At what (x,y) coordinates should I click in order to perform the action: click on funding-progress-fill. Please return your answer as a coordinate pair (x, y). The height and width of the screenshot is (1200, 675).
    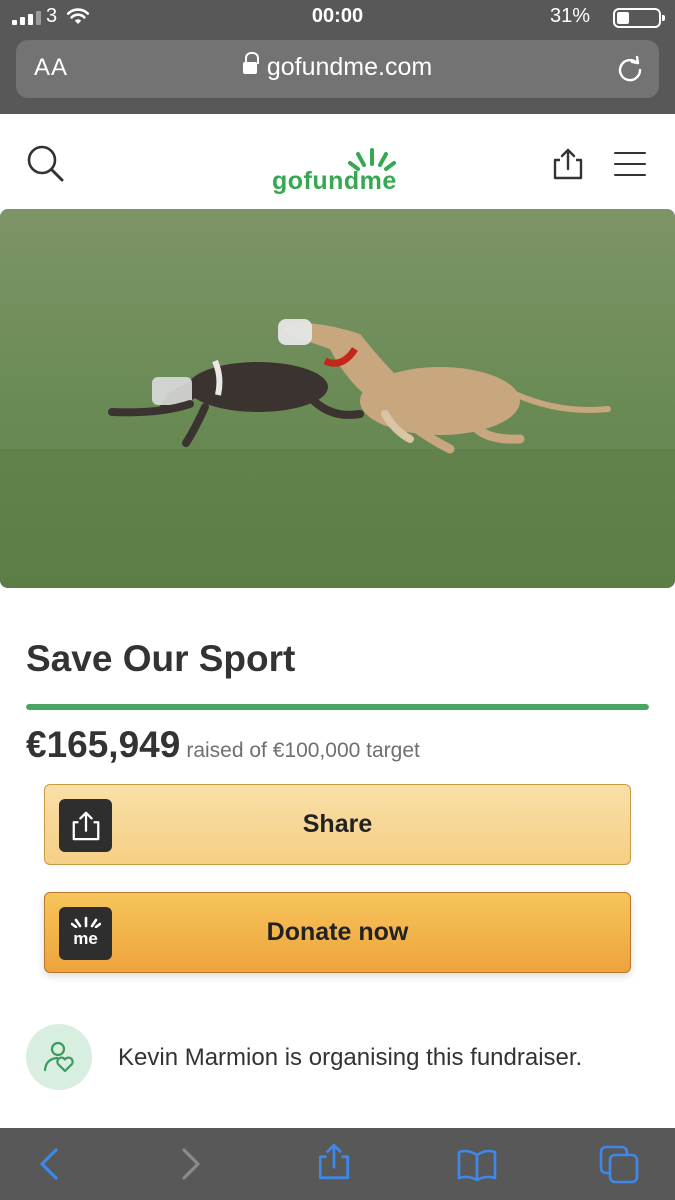
    Looking at the image, I should click on (337, 707).